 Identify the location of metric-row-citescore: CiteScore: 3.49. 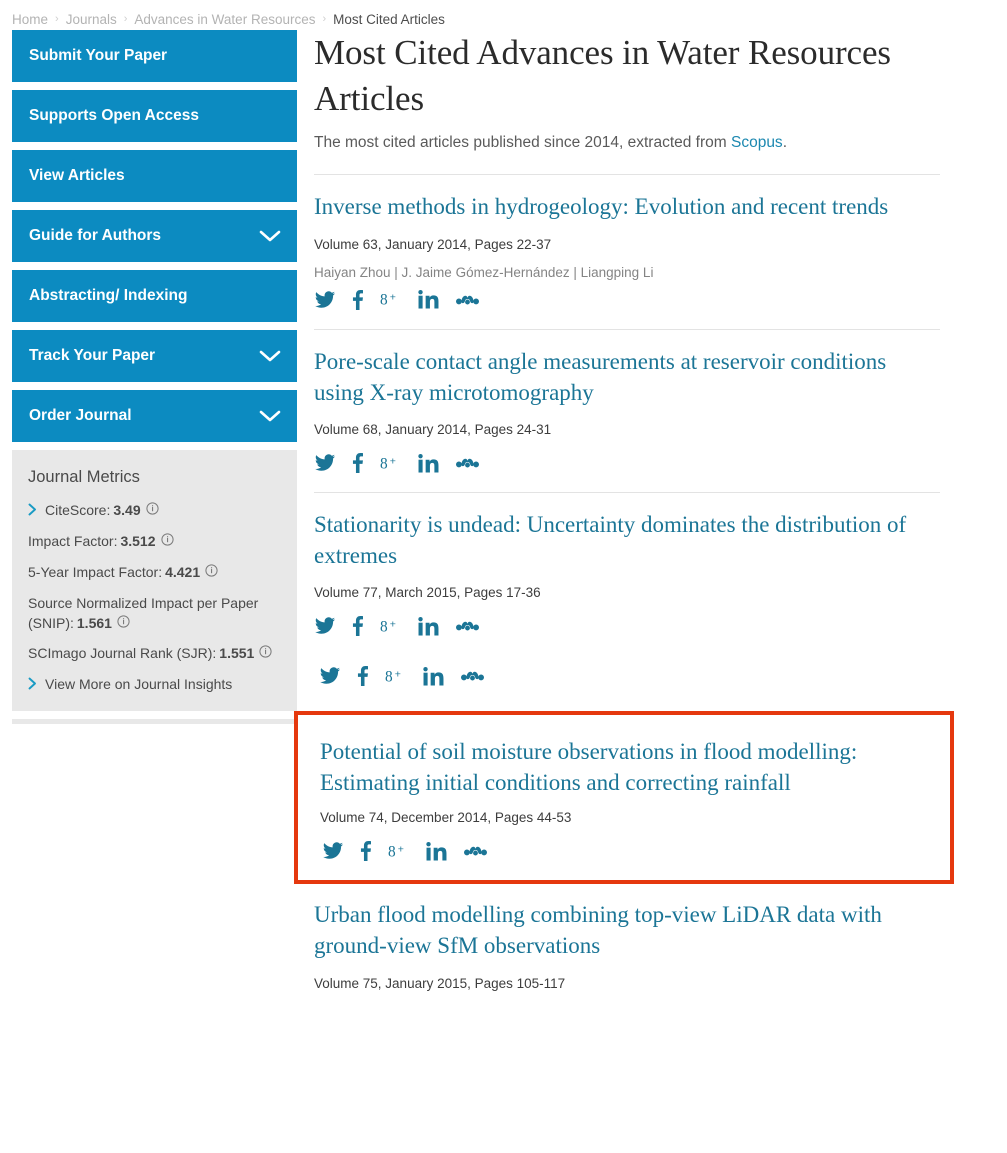
(154, 511).